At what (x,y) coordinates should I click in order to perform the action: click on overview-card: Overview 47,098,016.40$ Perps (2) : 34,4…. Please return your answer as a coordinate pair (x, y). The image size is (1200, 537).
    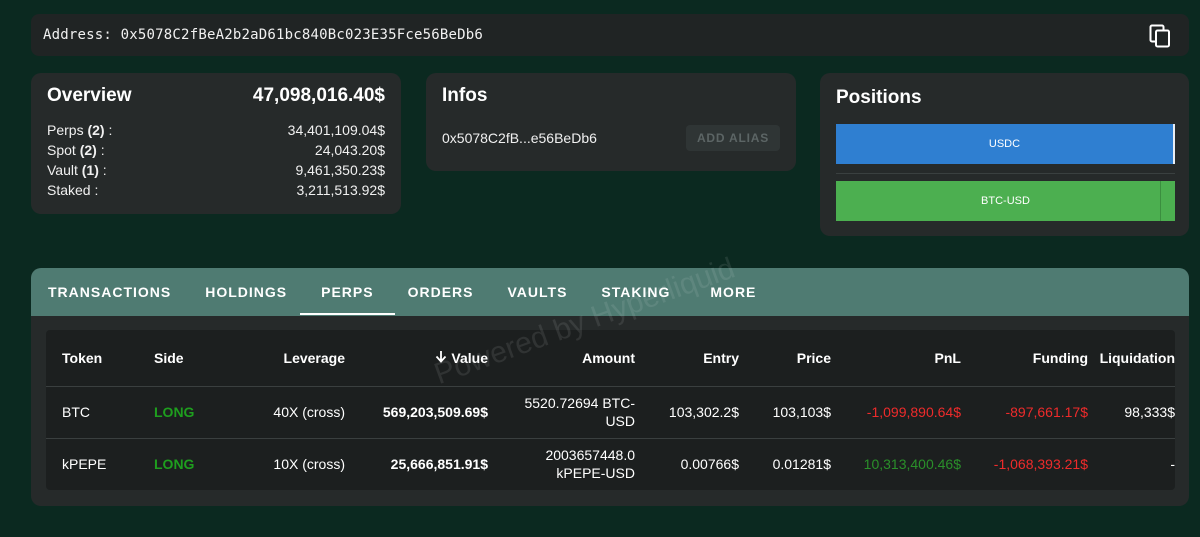
    Looking at the image, I should click on (216, 143).